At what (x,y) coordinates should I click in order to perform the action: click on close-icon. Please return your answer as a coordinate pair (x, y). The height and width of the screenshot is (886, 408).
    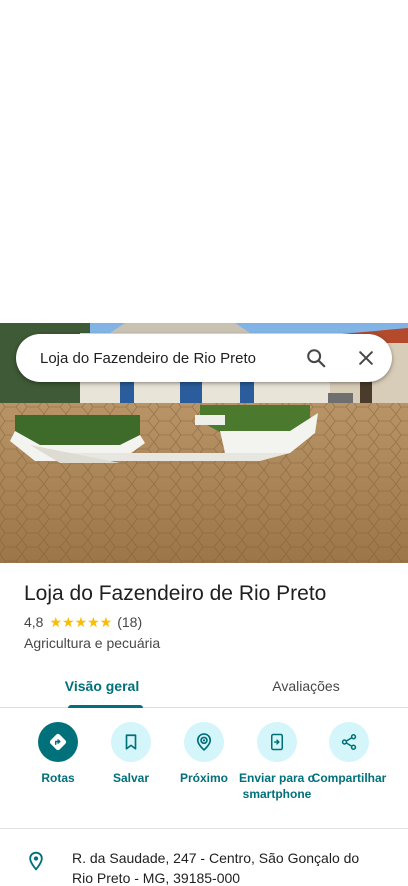
    Looking at the image, I should click on (366, 358).